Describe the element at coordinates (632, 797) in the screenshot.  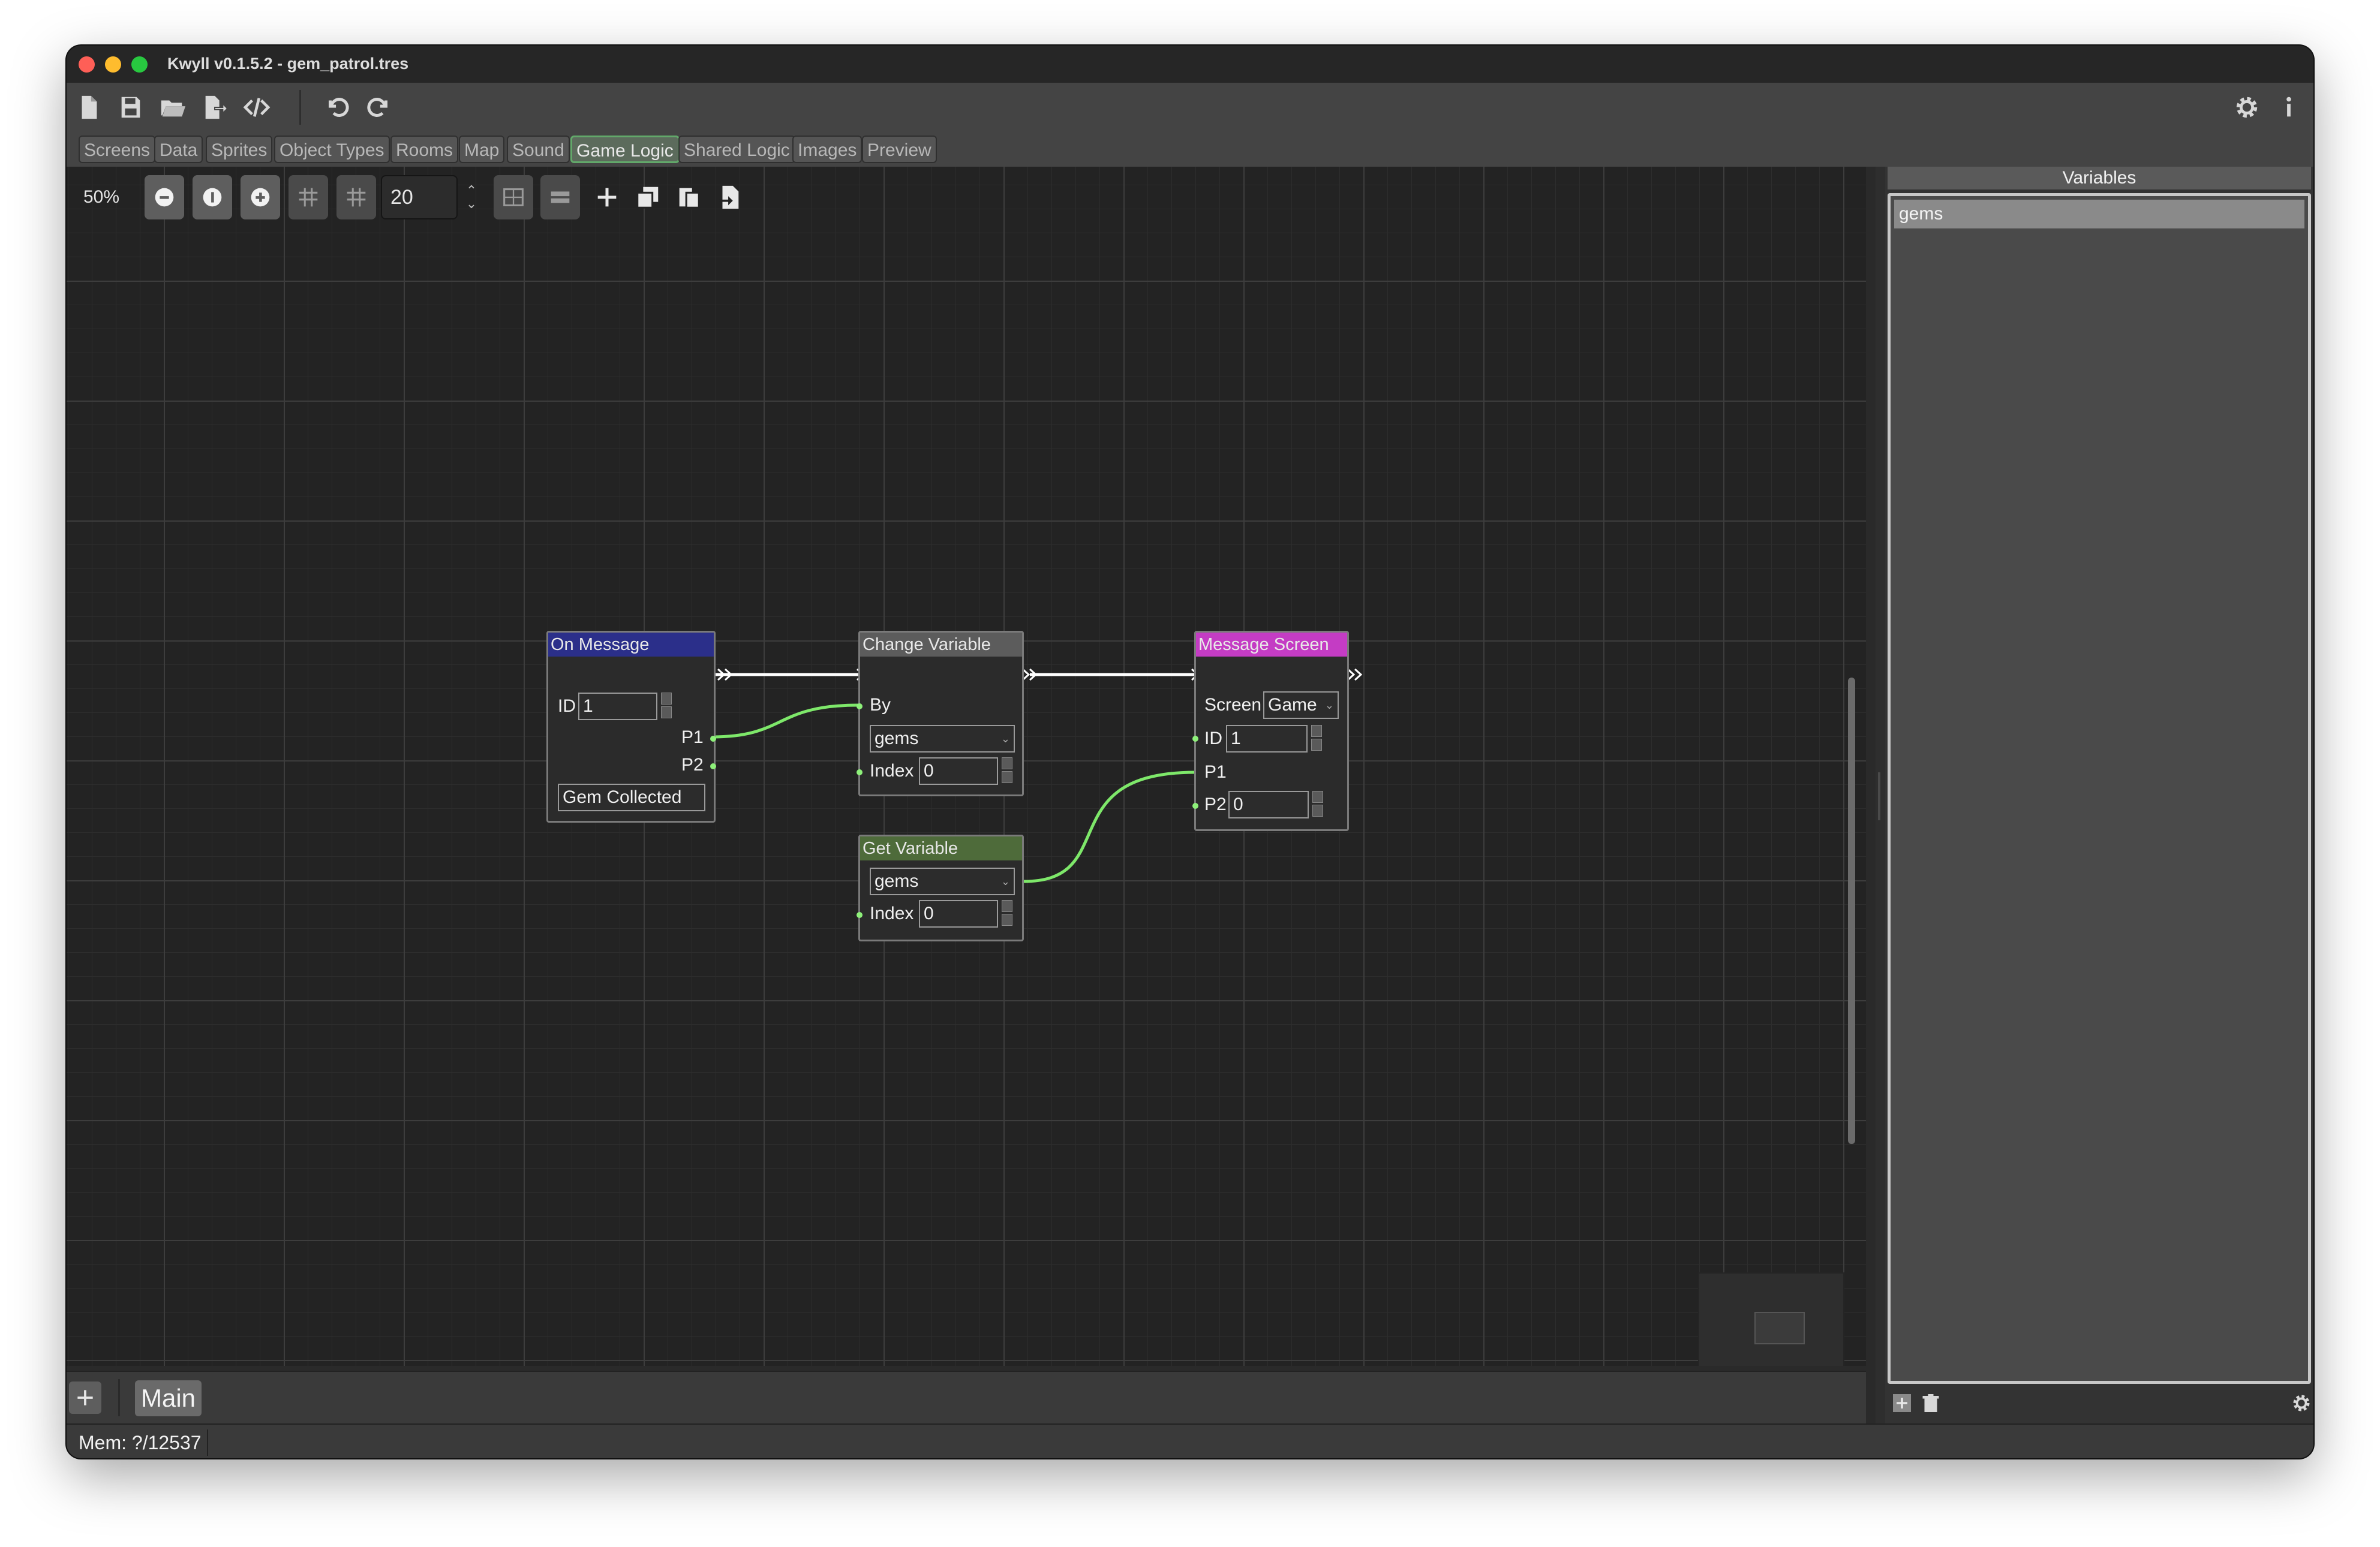
I see `message-name-field: Gem Collected` at that location.